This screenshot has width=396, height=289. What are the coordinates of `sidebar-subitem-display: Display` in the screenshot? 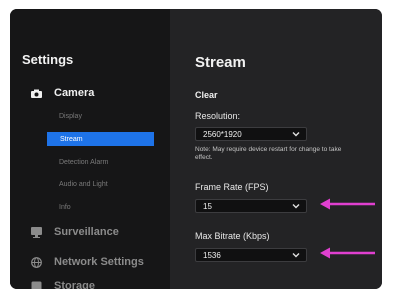 It's located at (70, 116).